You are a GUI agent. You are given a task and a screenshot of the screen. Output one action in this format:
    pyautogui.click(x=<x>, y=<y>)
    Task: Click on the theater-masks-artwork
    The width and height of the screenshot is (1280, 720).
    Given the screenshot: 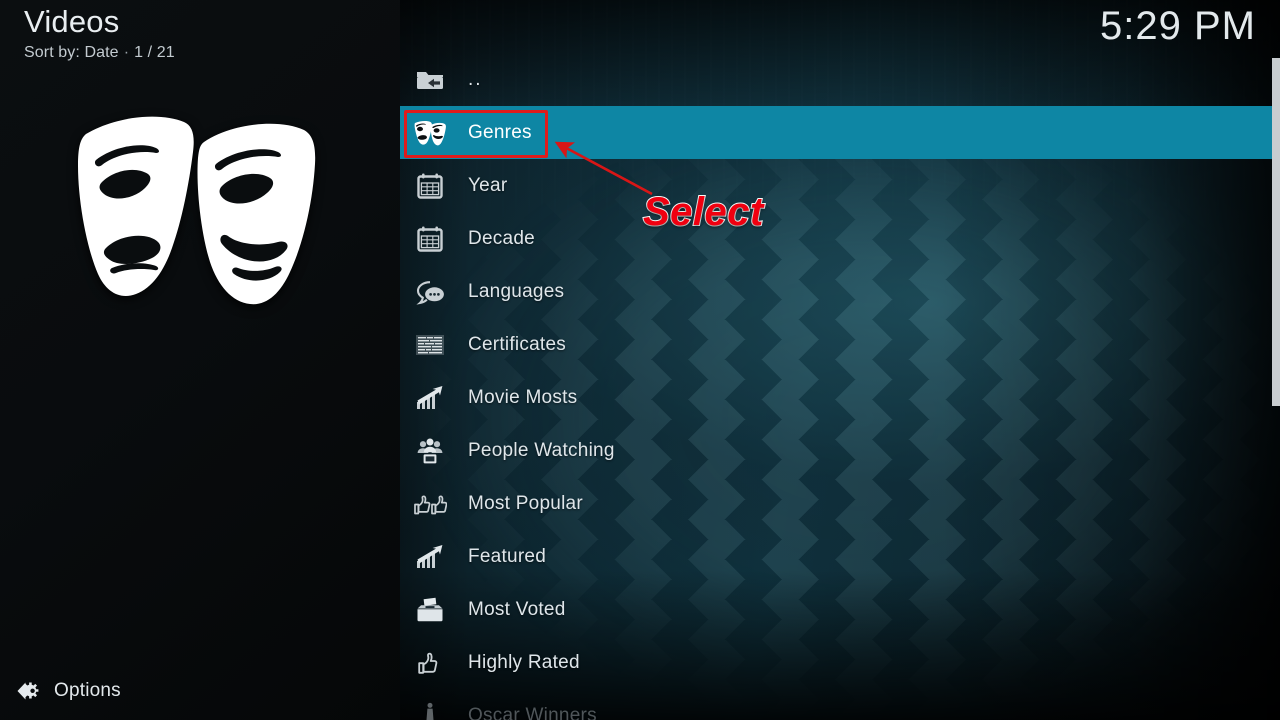 What is the action you would take?
    pyautogui.click(x=197, y=225)
    